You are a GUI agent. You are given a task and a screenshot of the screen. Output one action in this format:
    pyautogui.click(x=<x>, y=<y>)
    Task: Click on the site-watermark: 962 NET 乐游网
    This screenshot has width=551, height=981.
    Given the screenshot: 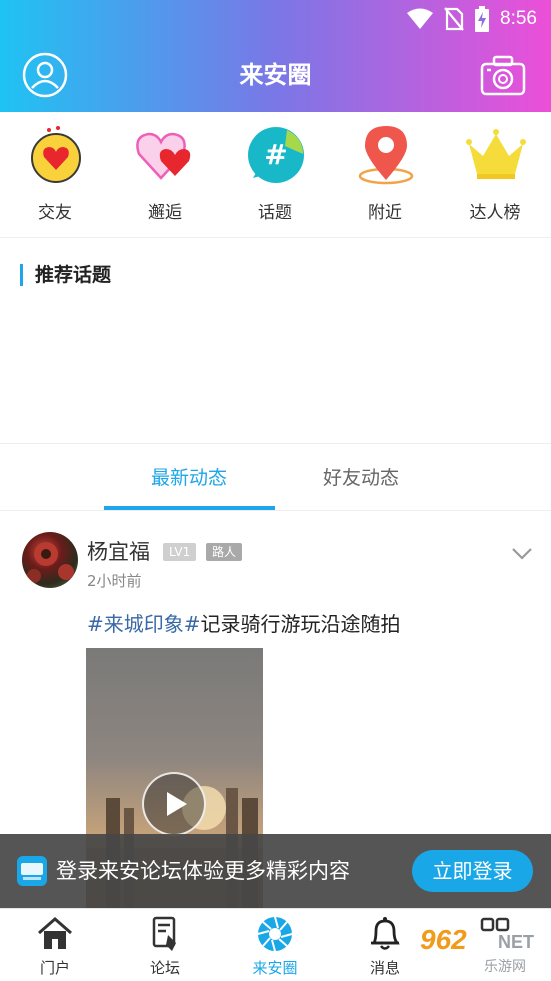 What is the action you would take?
    pyautogui.click(x=484, y=949)
    